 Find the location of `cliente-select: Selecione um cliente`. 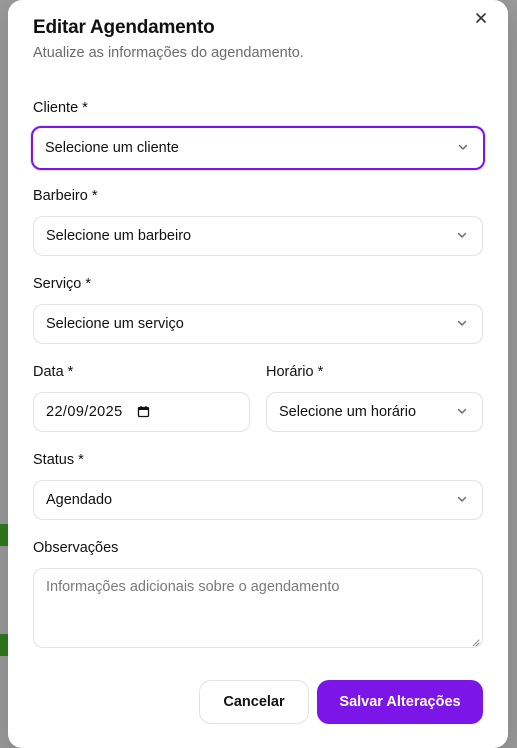

cliente-select: Selecione um cliente is located at coordinates (258, 148).